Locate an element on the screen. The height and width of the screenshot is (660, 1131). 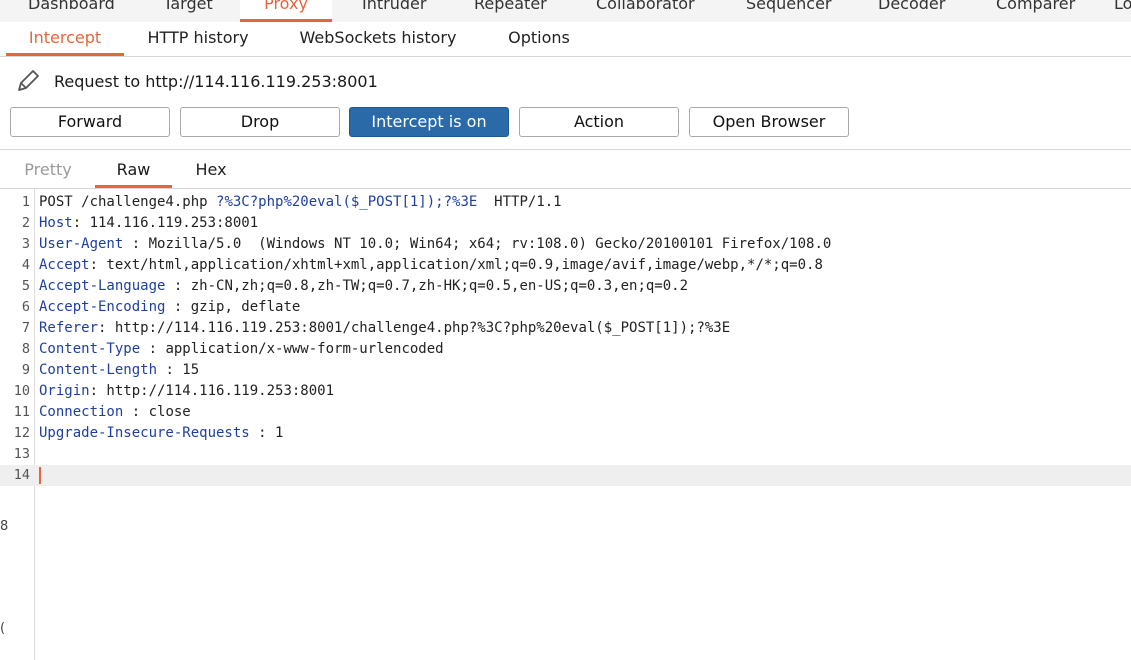
request-line: 10 Origin: http://114.116.119.253:8001 is located at coordinates (565, 391).